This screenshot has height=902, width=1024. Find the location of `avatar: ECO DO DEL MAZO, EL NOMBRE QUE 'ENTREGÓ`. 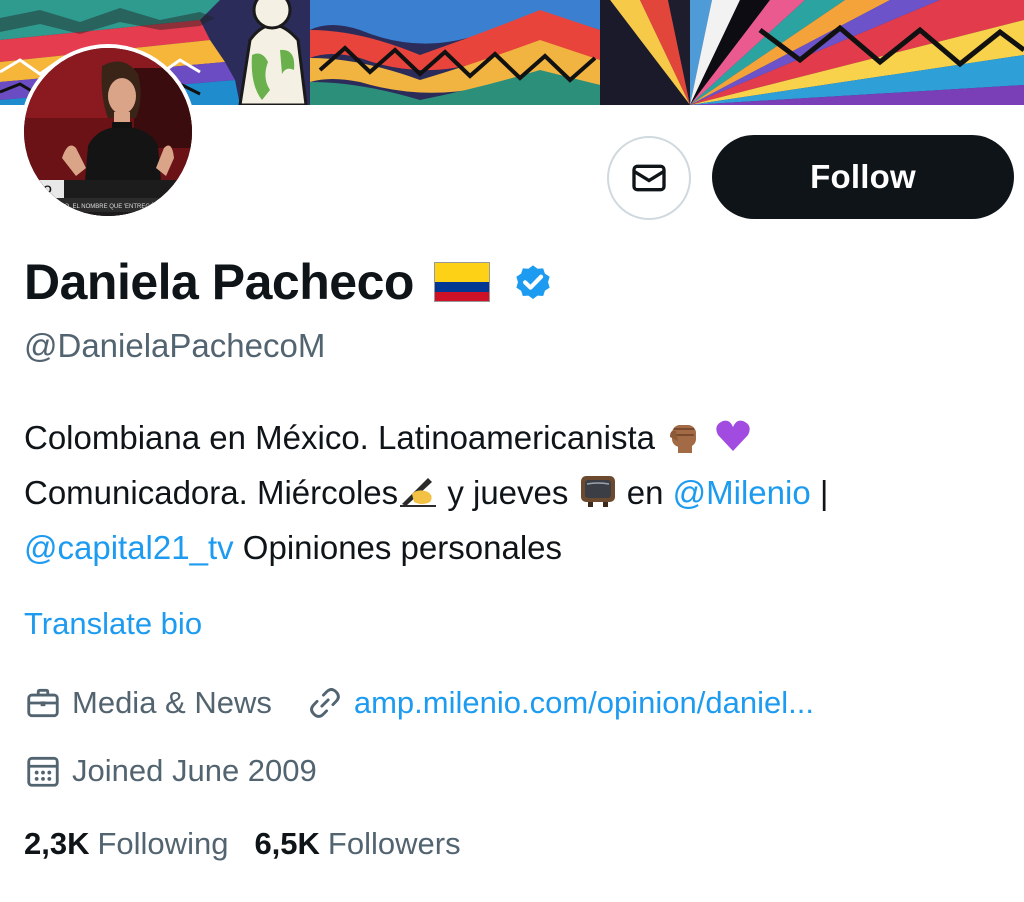

avatar: ECO DO DEL MAZO, EL NOMBRE QUE 'ENTREGÓ is located at coordinates (108, 132).